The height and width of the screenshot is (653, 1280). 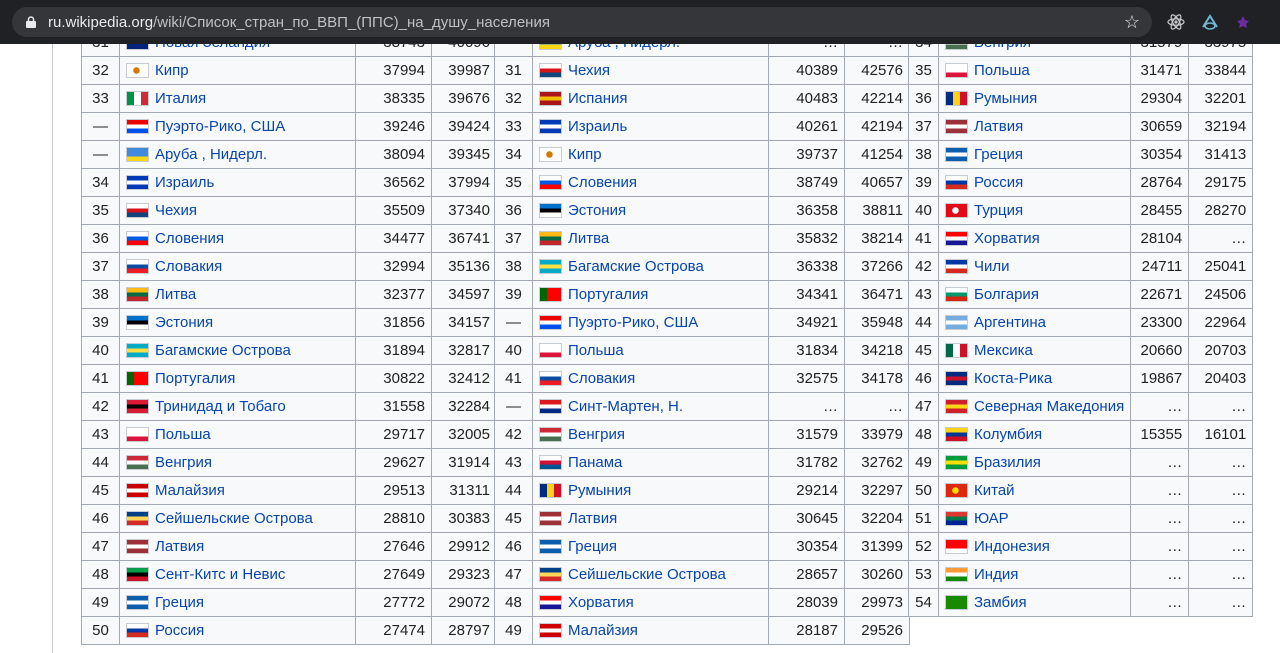 I want to click on country-link: Коста-Рика, so click(x=1013, y=378).